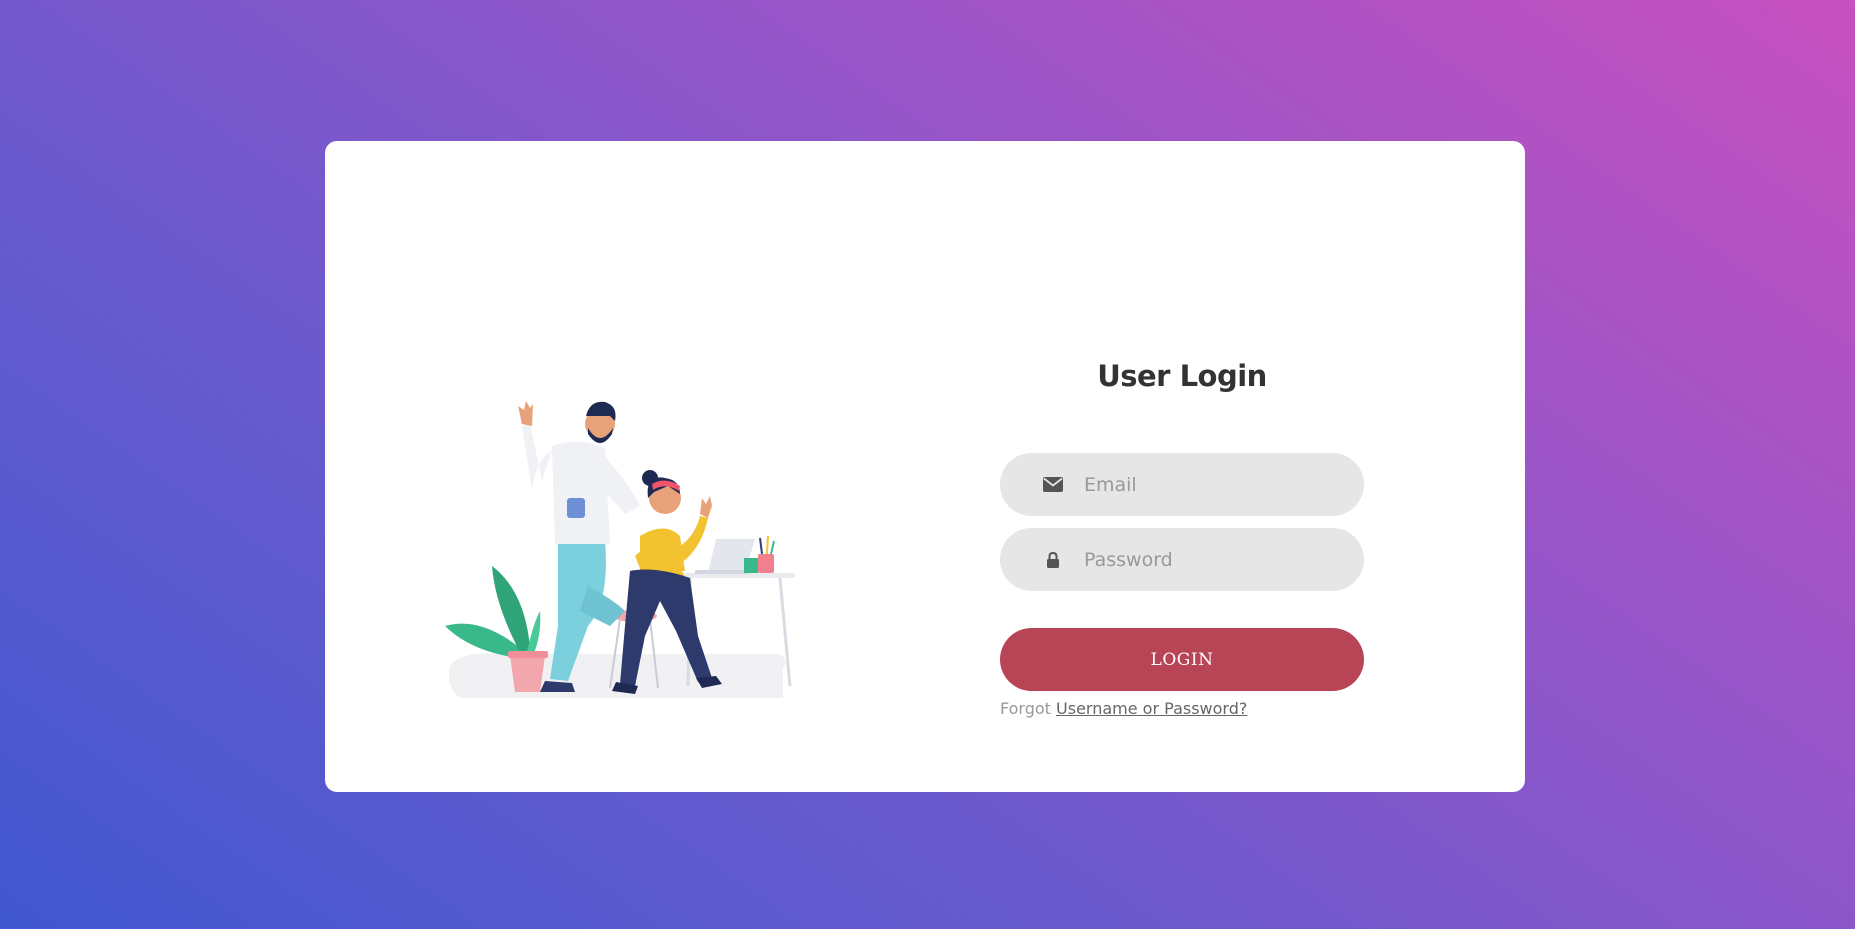  What do you see at coordinates (1053, 485) in the screenshot?
I see `envelope-icon` at bounding box center [1053, 485].